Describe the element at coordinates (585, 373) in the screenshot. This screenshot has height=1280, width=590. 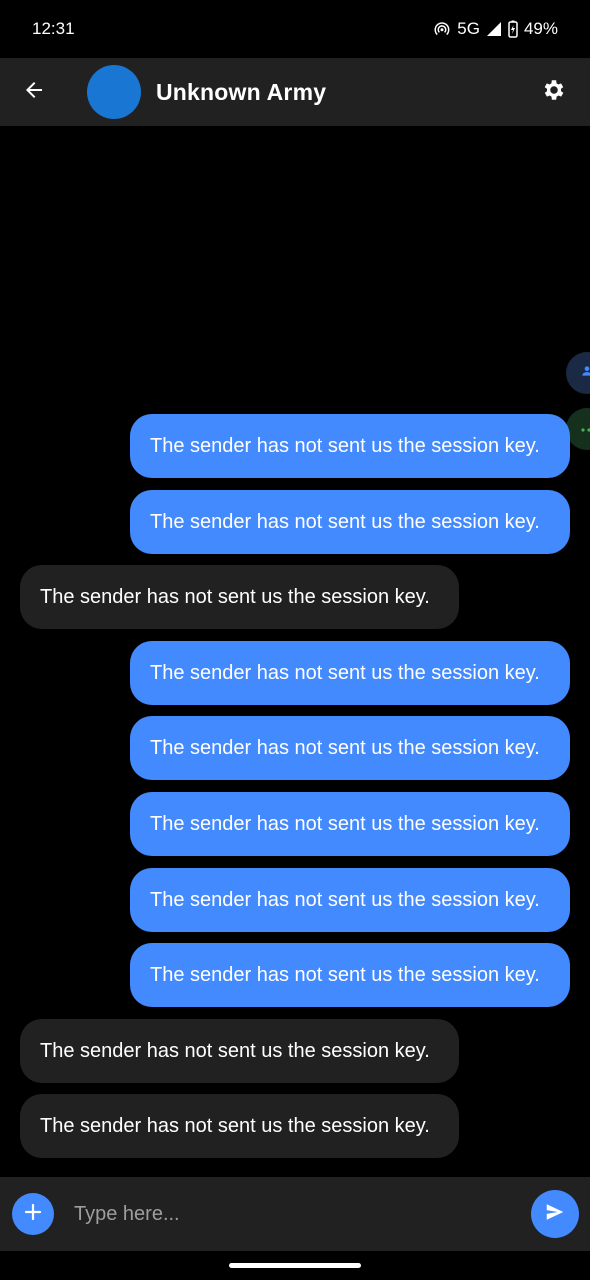
I see `person-icon` at that location.